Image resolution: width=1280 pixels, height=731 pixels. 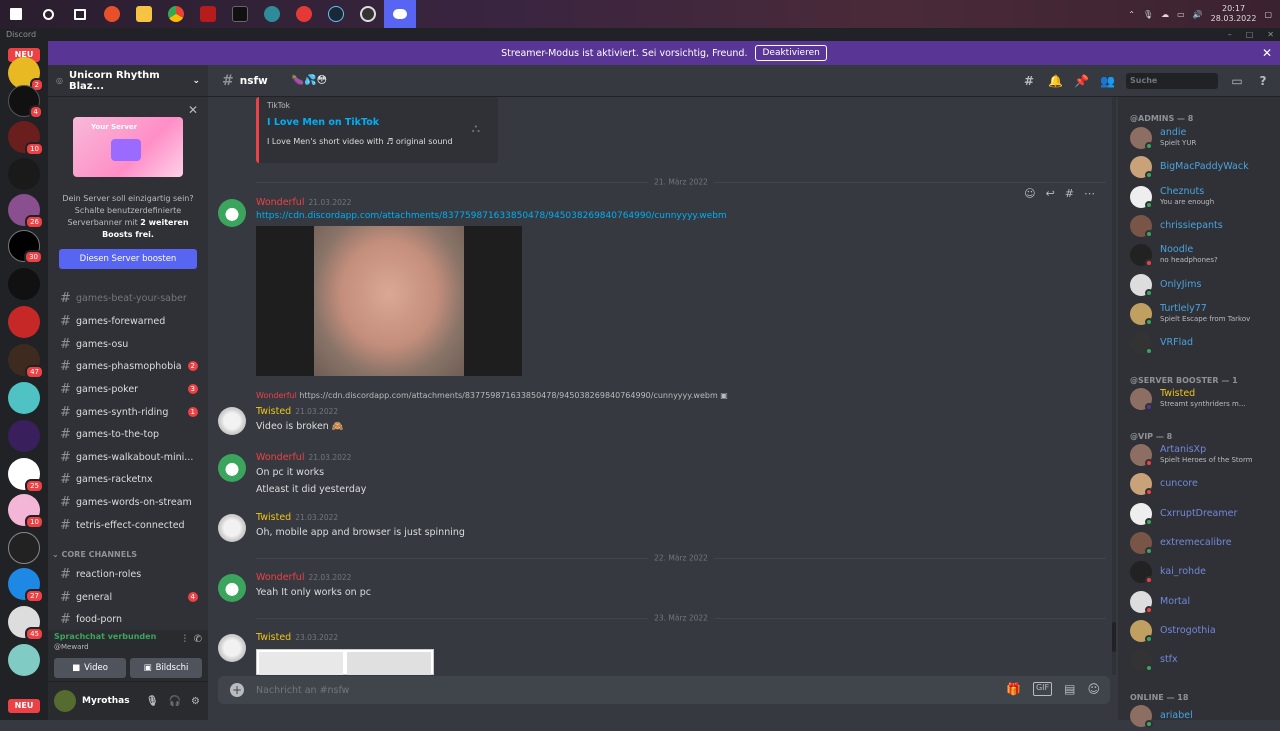 I want to click on channel-item: # reaction-roles, so click(x=128, y=574).